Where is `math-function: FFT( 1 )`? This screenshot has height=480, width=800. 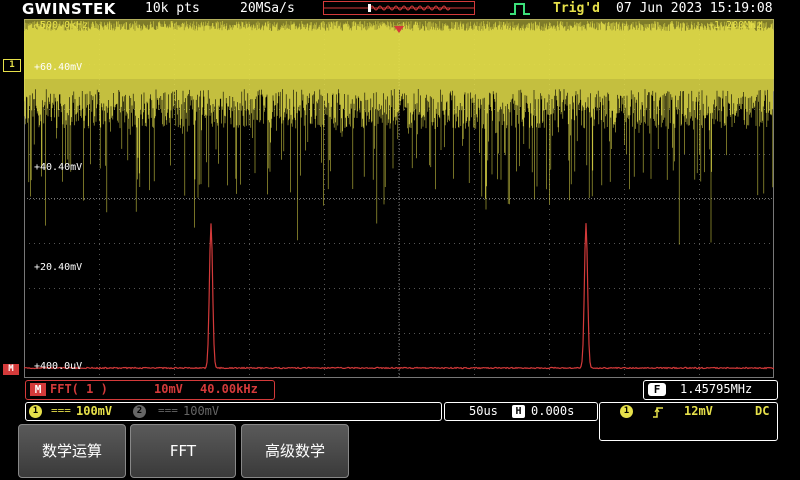
math-function: FFT( 1 ) is located at coordinates (79, 389).